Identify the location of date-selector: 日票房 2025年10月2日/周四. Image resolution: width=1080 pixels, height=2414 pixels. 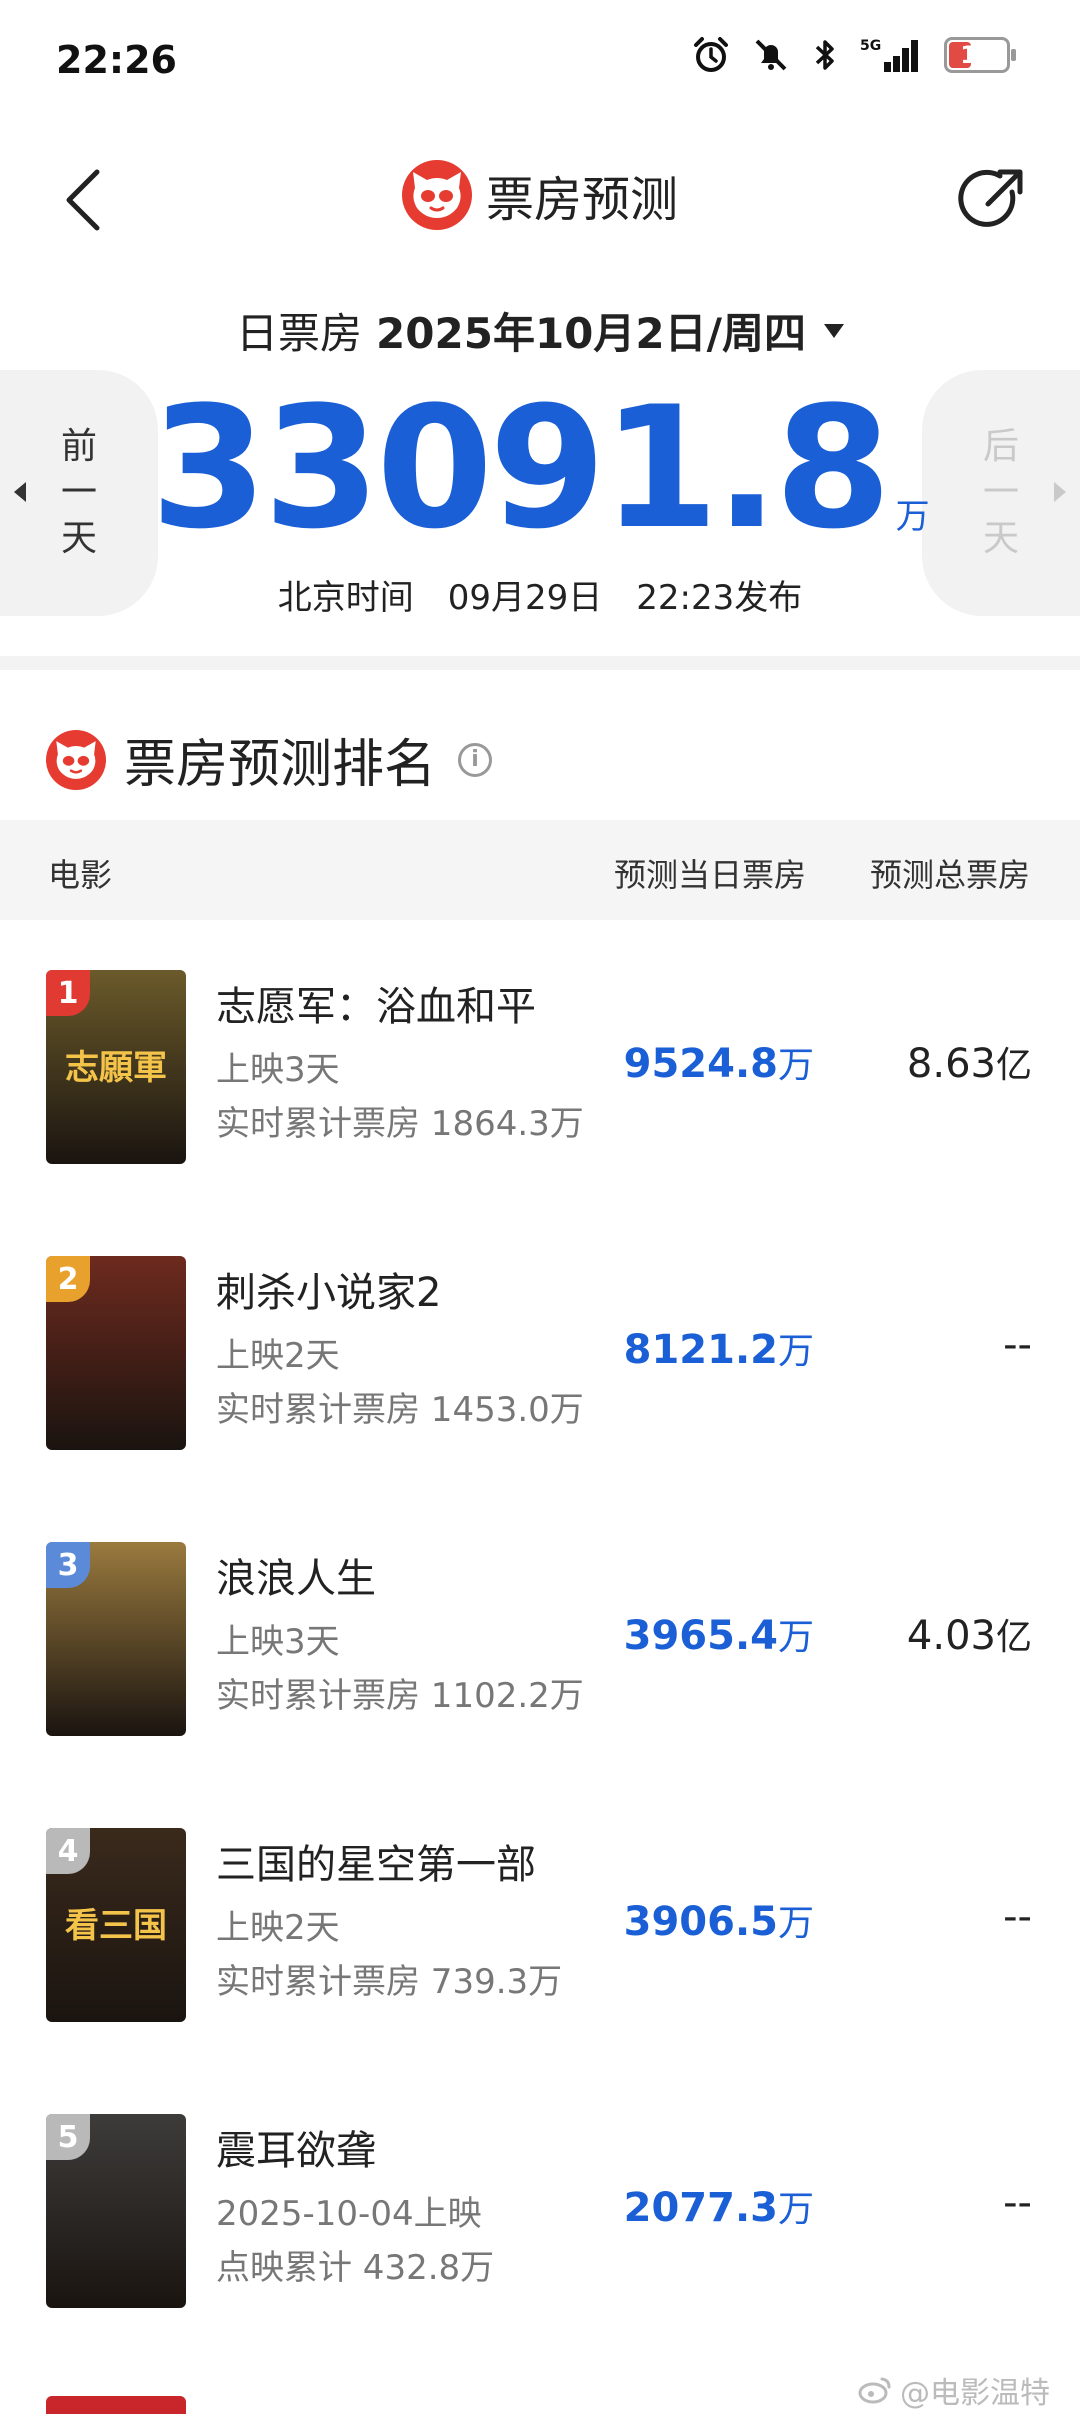
(540, 330).